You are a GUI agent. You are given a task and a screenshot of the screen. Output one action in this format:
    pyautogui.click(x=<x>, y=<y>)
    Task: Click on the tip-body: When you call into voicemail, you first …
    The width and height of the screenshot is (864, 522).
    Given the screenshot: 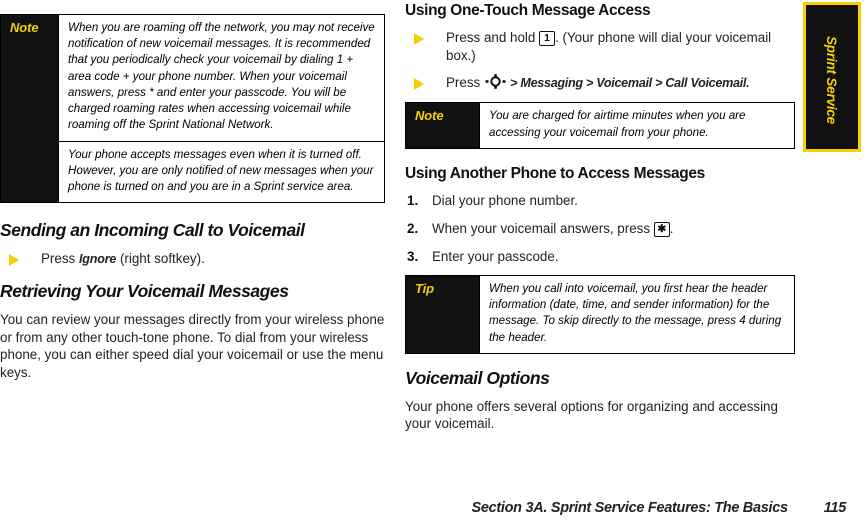 What is the action you would take?
    pyautogui.click(x=636, y=314)
    